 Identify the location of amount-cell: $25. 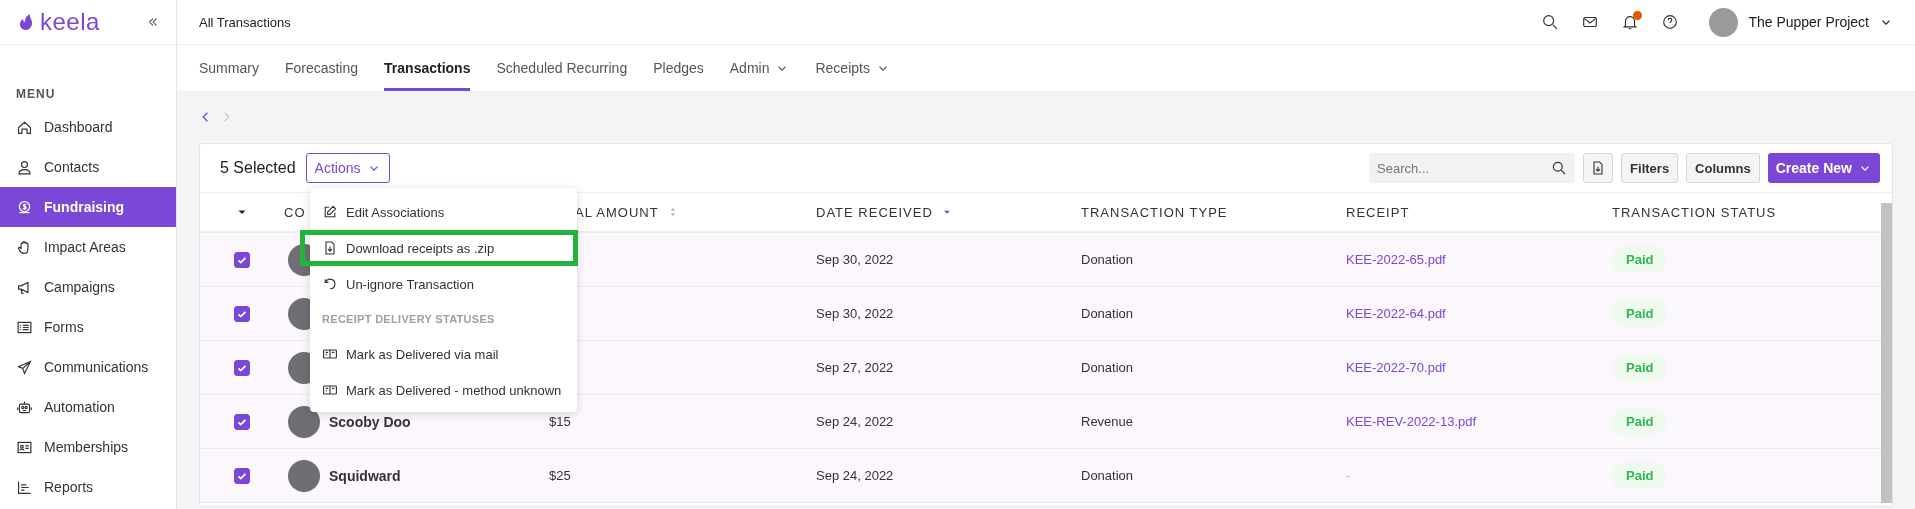
(560, 475).